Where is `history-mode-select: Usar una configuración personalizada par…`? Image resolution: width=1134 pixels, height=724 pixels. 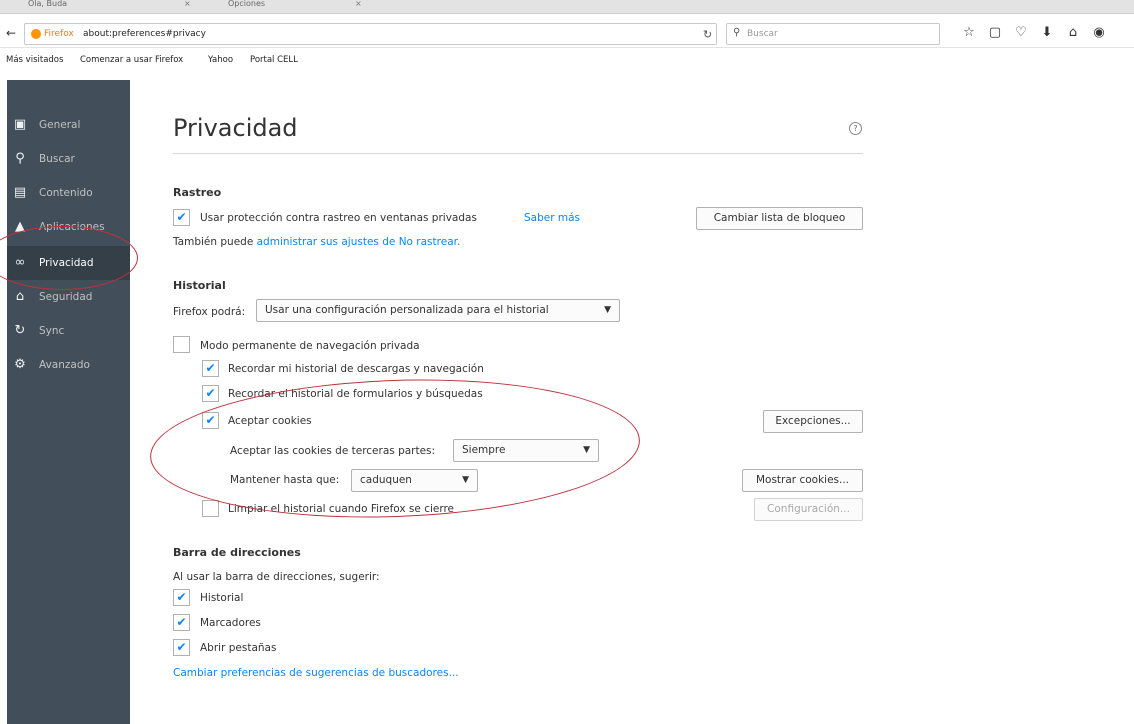 history-mode-select: Usar una configuración personalizada par… is located at coordinates (438, 310).